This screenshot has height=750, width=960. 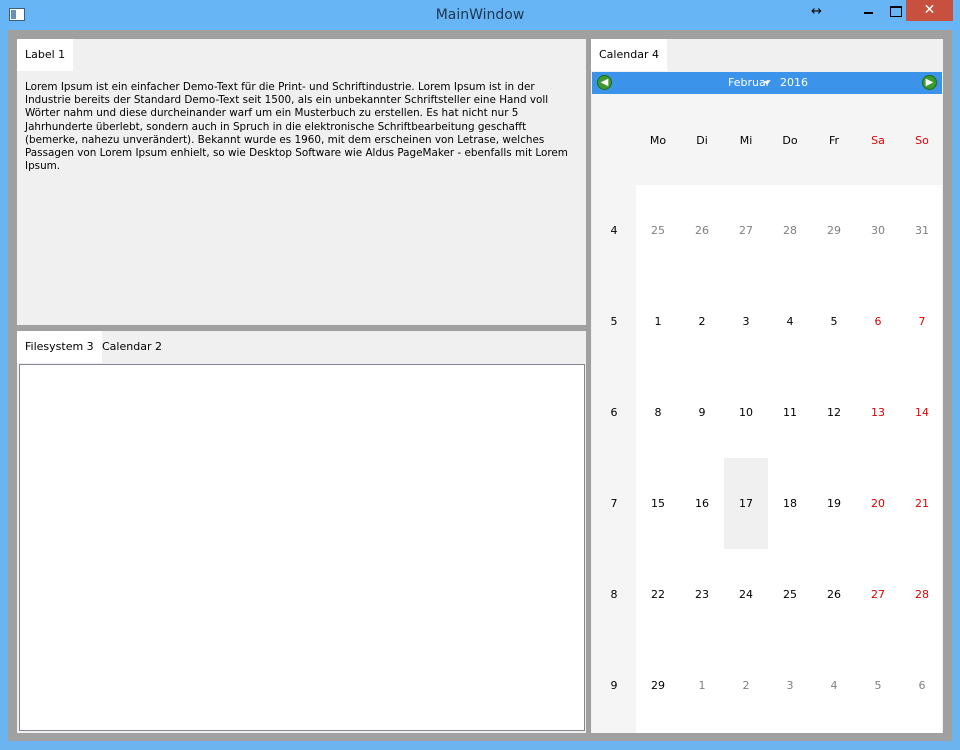 I want to click on week-number: 8, so click(x=614, y=594).